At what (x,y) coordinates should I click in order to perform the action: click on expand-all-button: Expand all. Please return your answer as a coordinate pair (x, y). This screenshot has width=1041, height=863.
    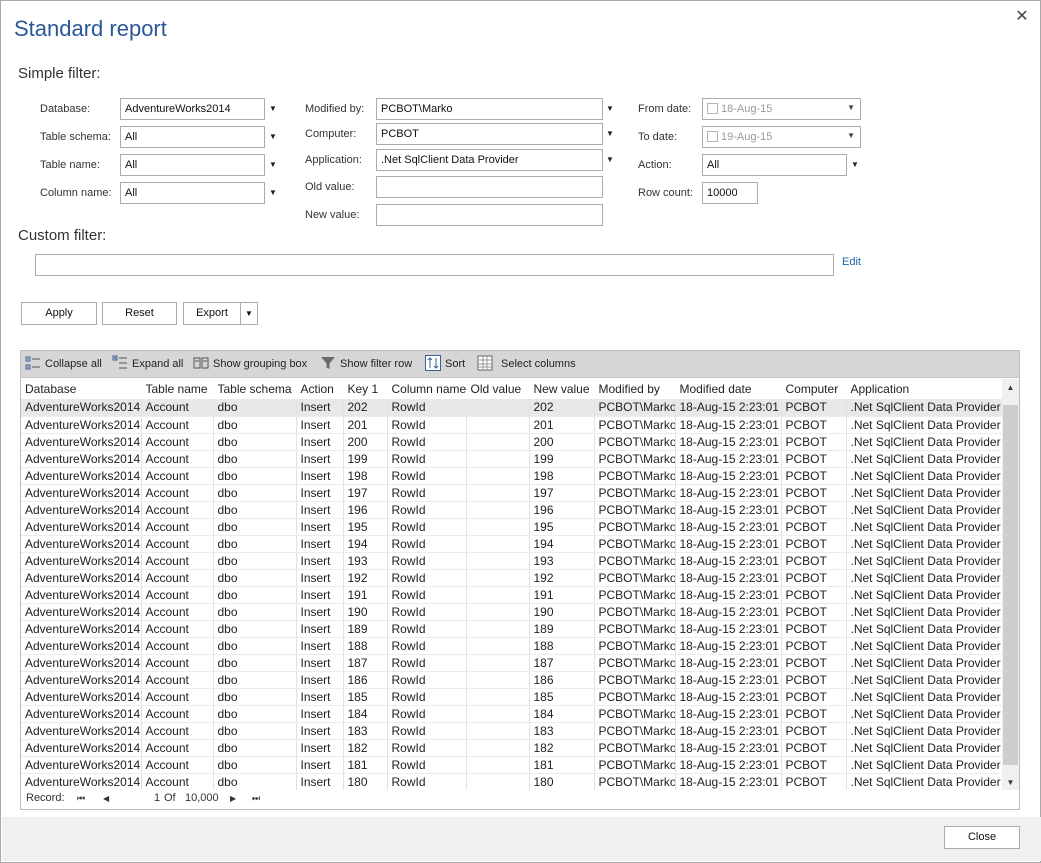
    Looking at the image, I should click on (147, 364).